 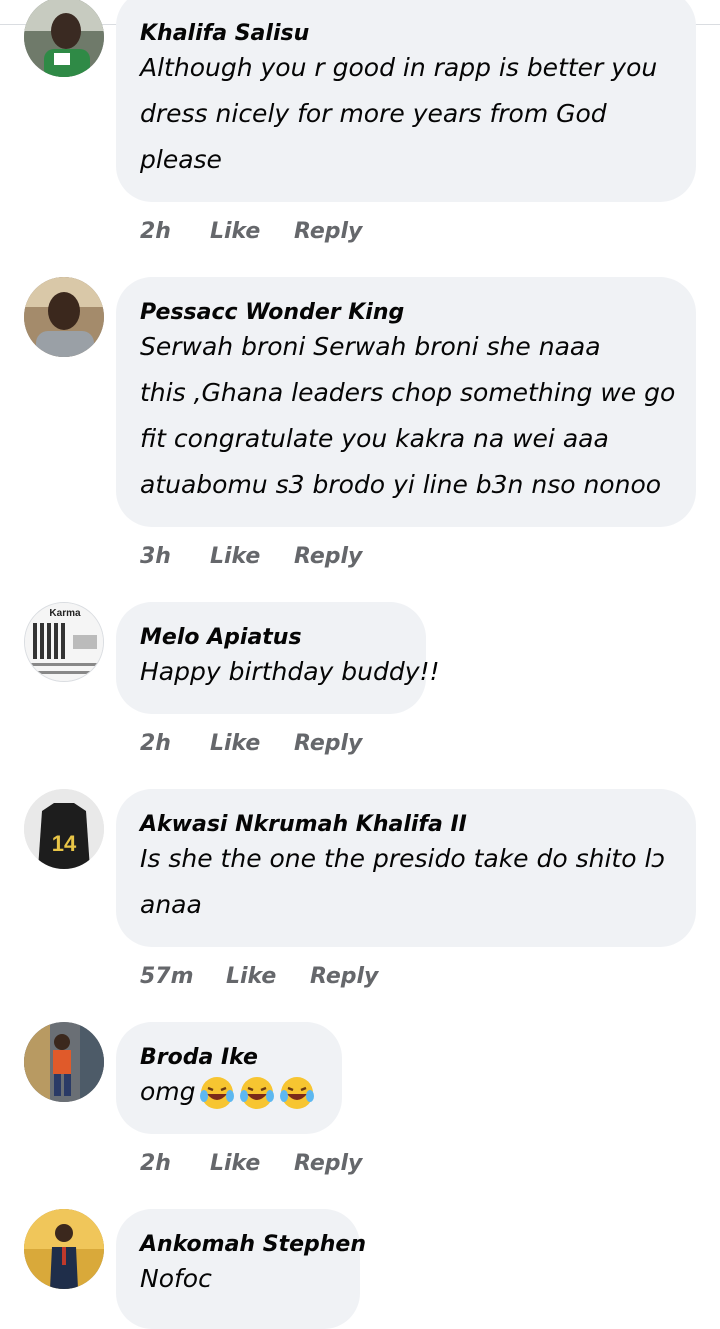 I want to click on comment-text-line: omg, so click(x=229, y=1092).